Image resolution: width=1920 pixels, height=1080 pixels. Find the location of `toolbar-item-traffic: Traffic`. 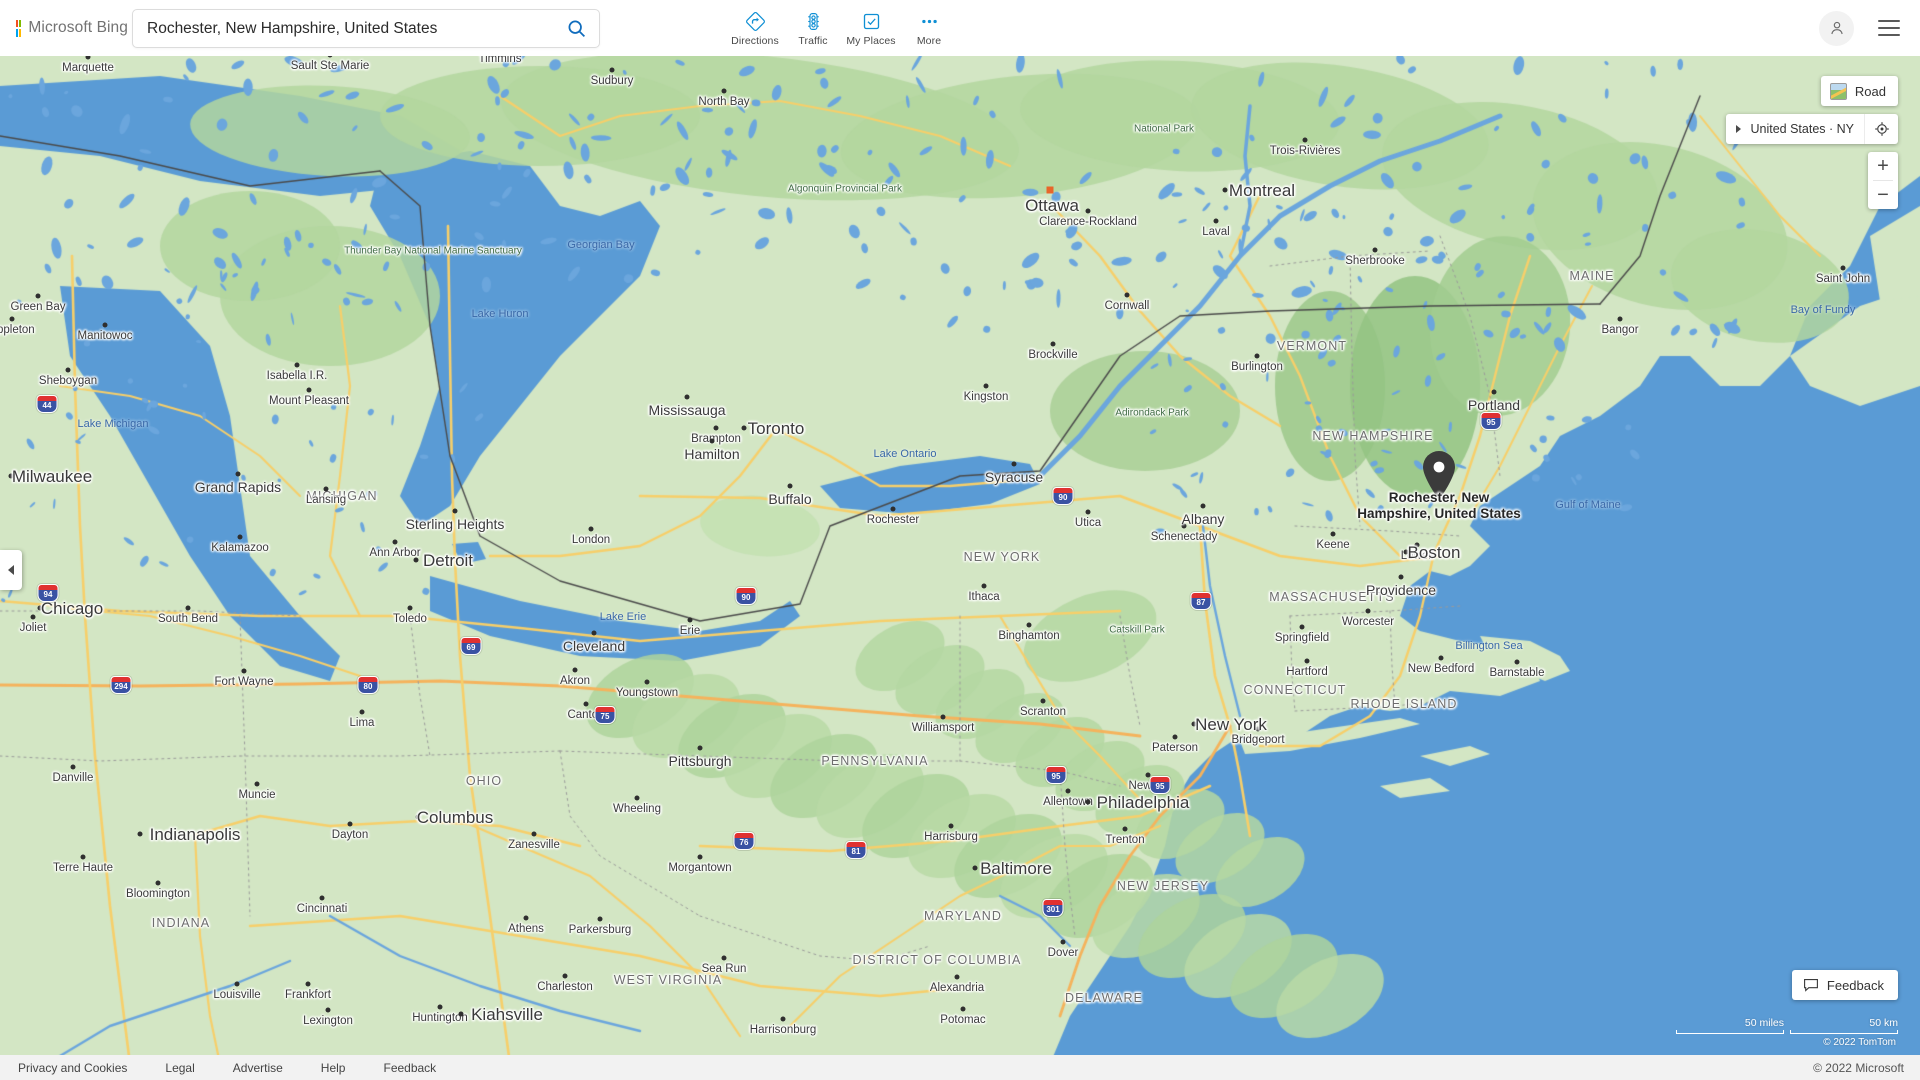

toolbar-item-traffic: Traffic is located at coordinates (813, 26).